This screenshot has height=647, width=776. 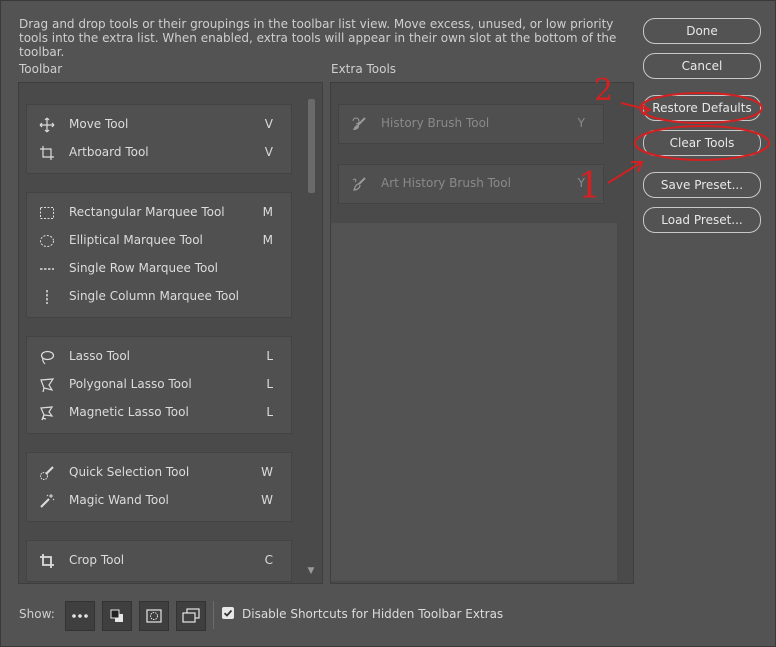 I want to click on tool-name: Art History Brush Tool, so click(x=446, y=183).